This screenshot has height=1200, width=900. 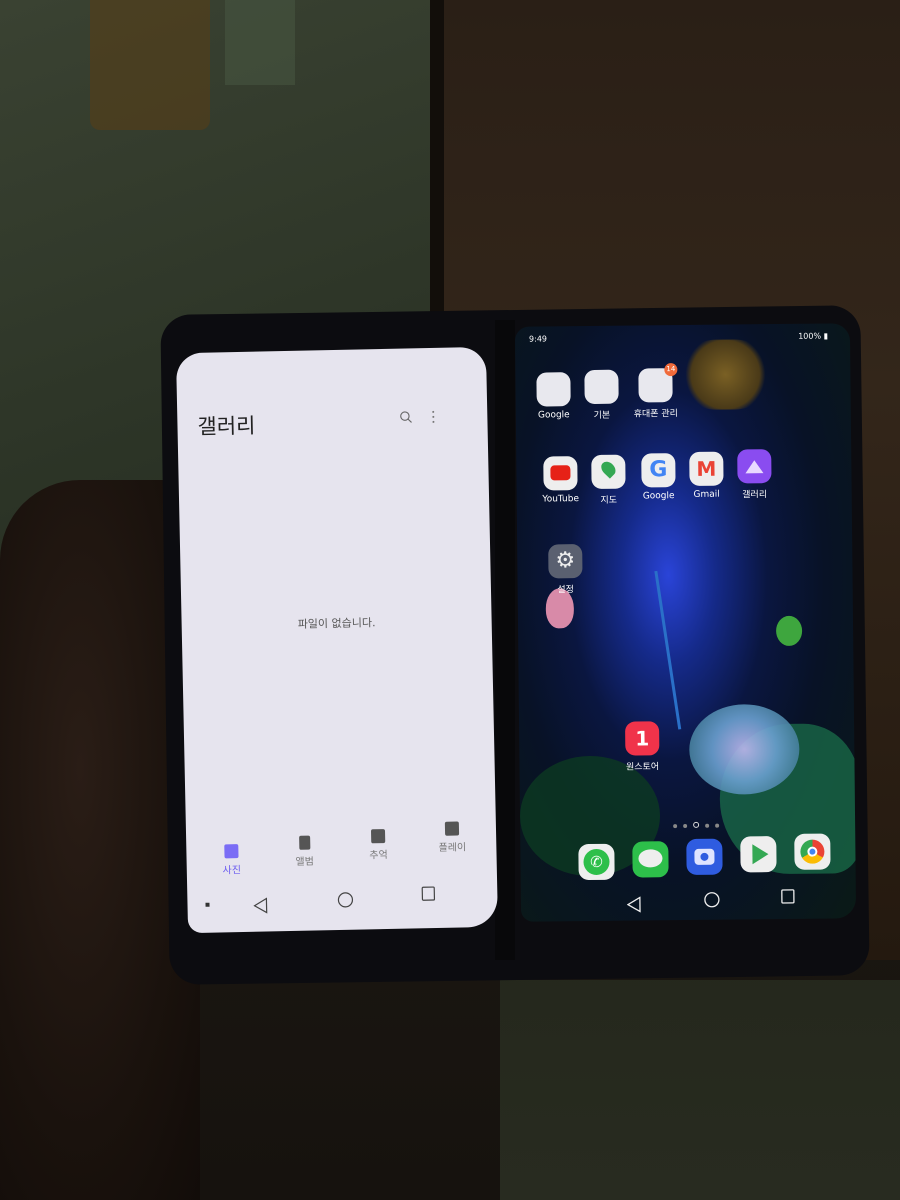 I want to click on wallpaper-stem, so click(x=668, y=650).